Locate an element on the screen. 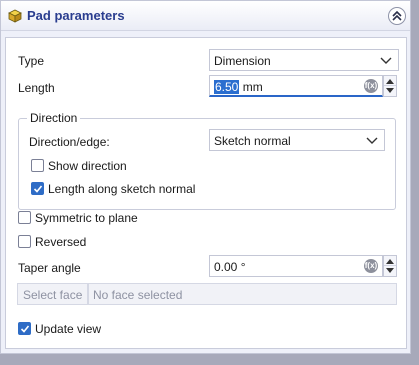 The image size is (419, 365). length-stepper is located at coordinates (390, 86).